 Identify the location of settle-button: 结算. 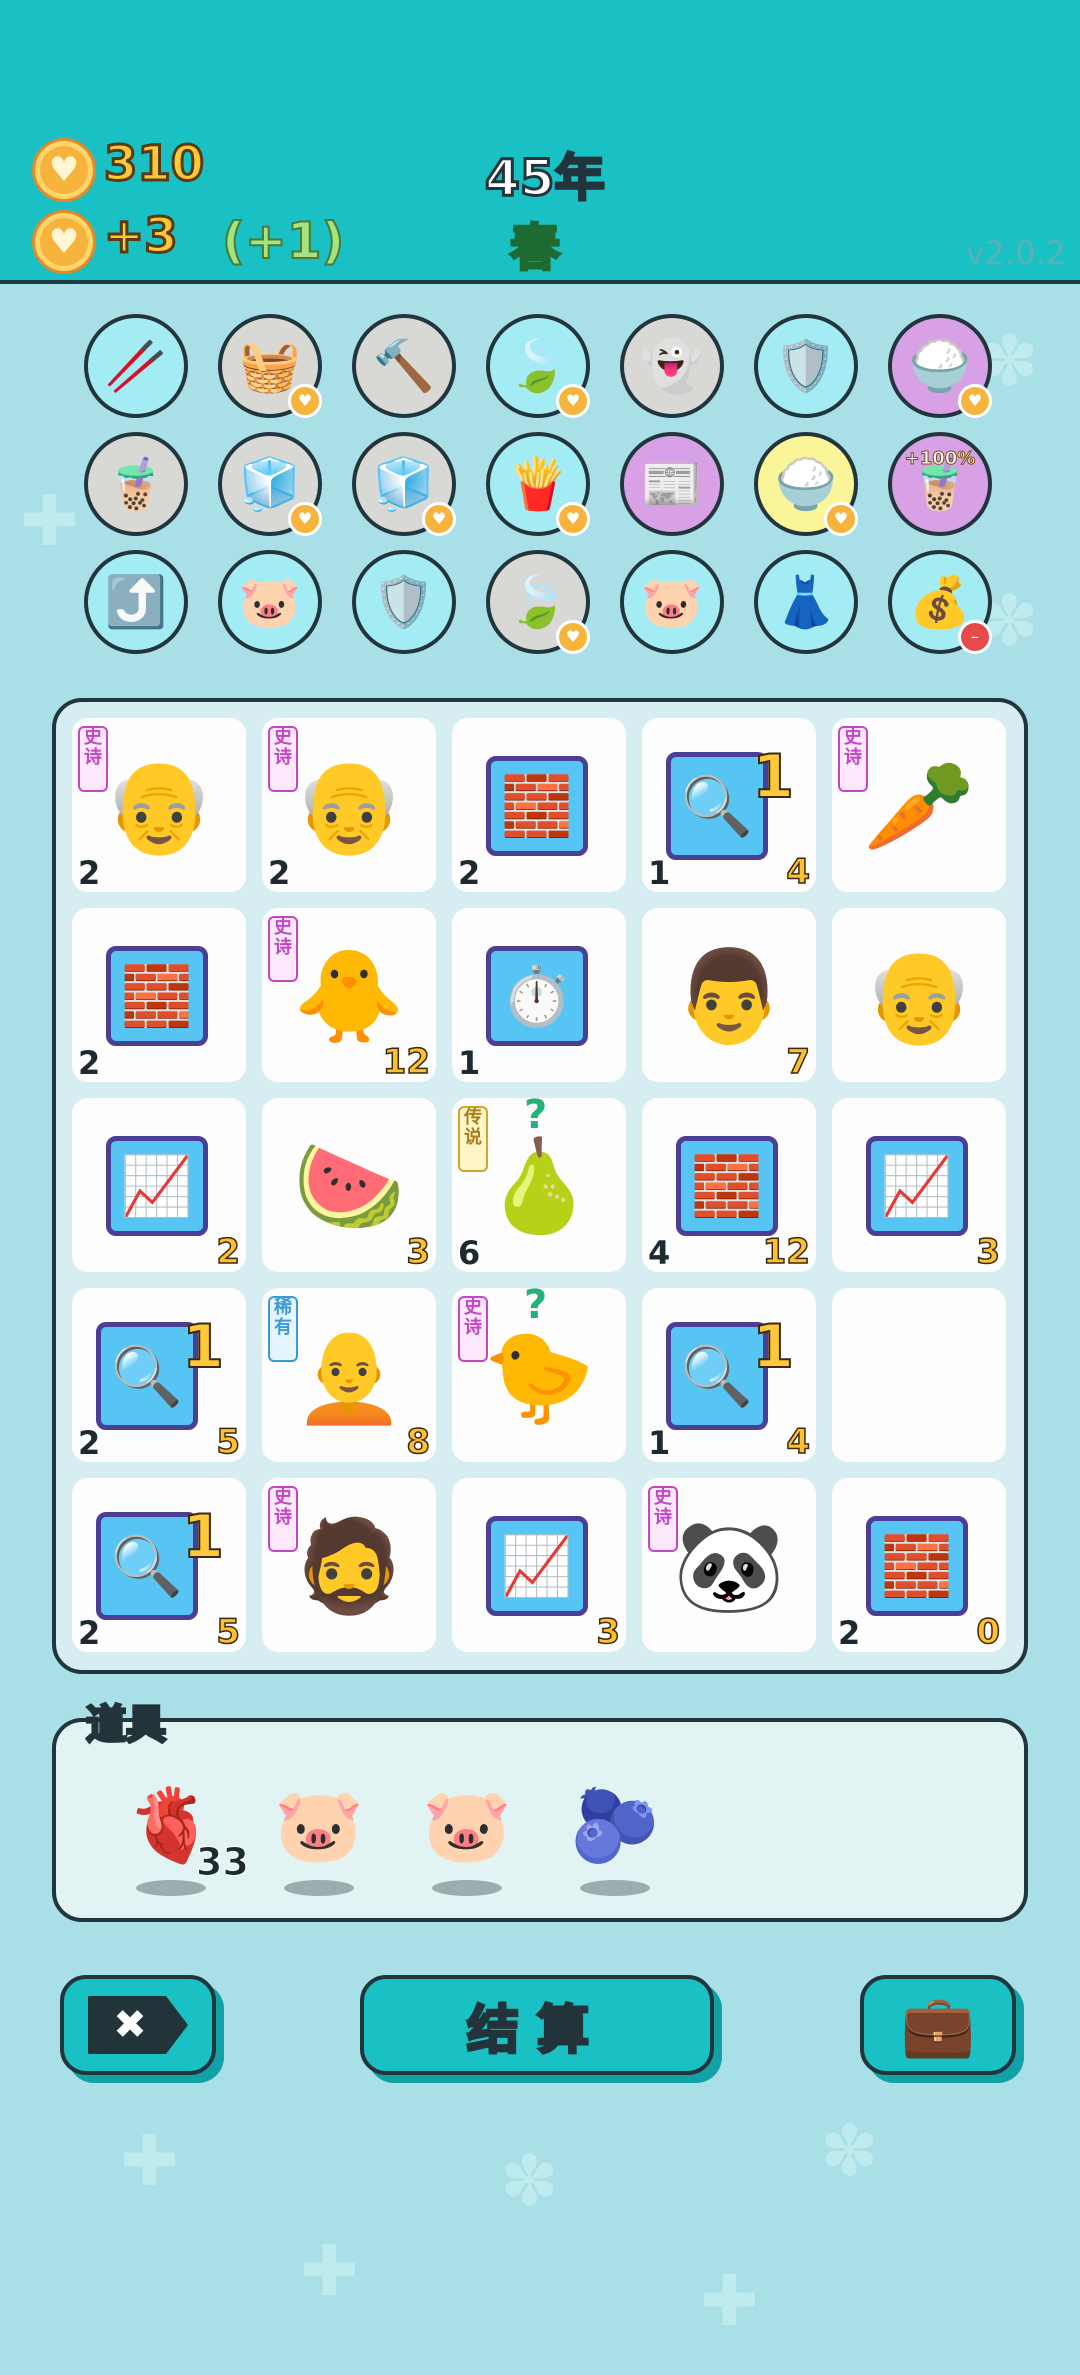
(537, 2025).